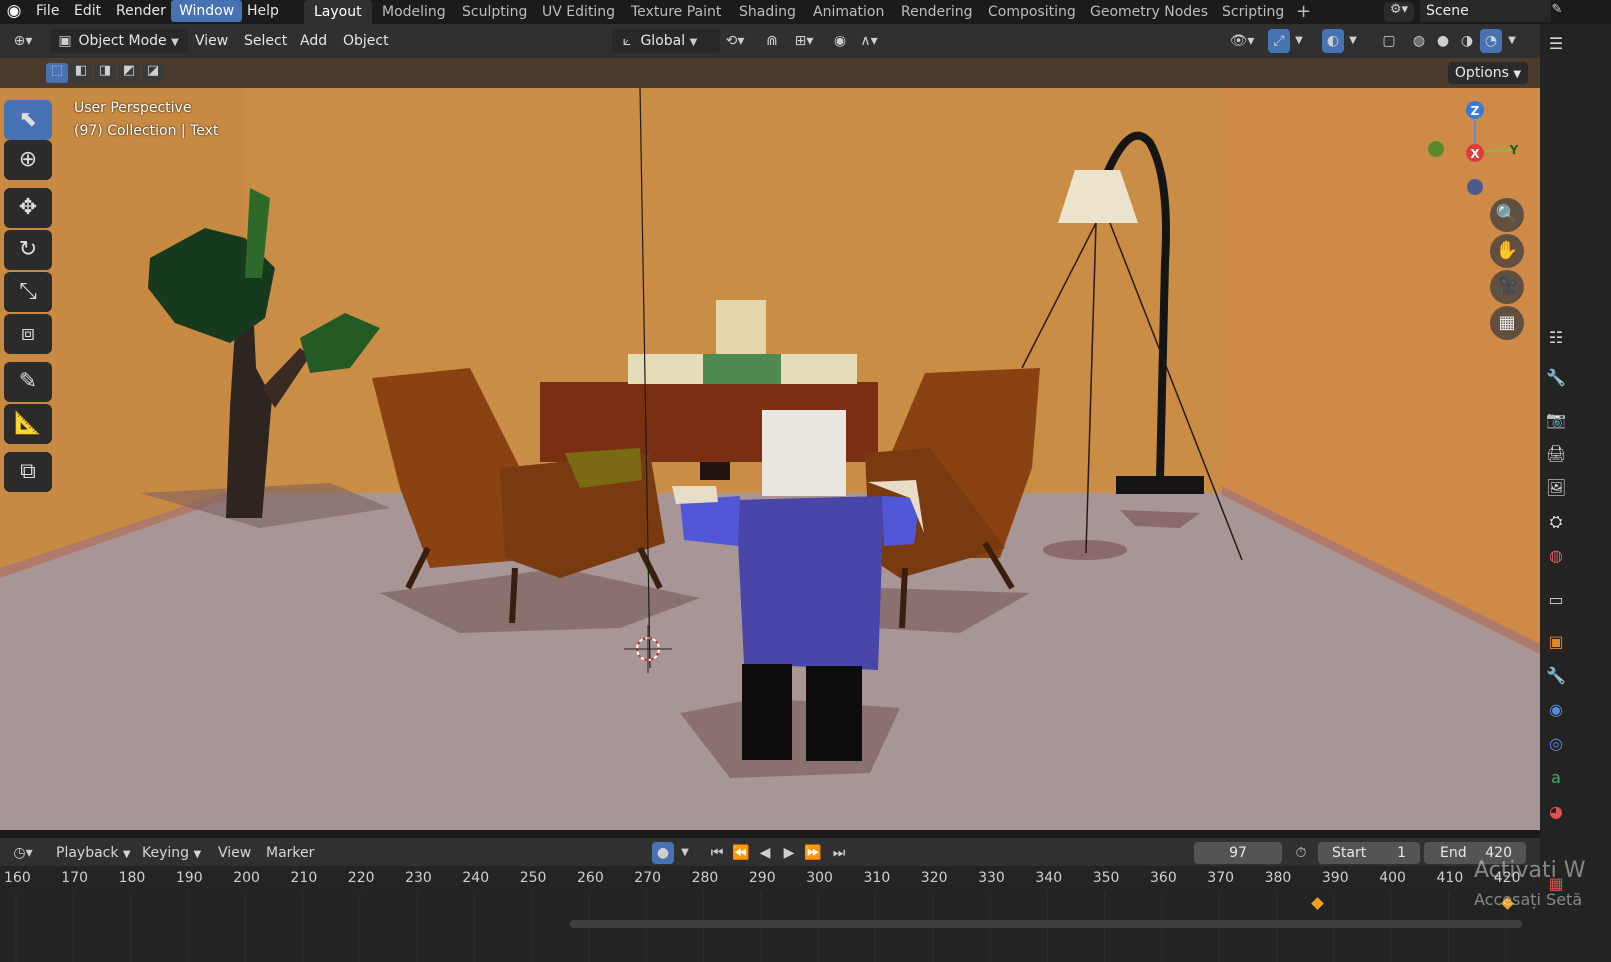  What do you see at coordinates (28, 120) in the screenshot?
I see `select-box-icon: ⬉` at bounding box center [28, 120].